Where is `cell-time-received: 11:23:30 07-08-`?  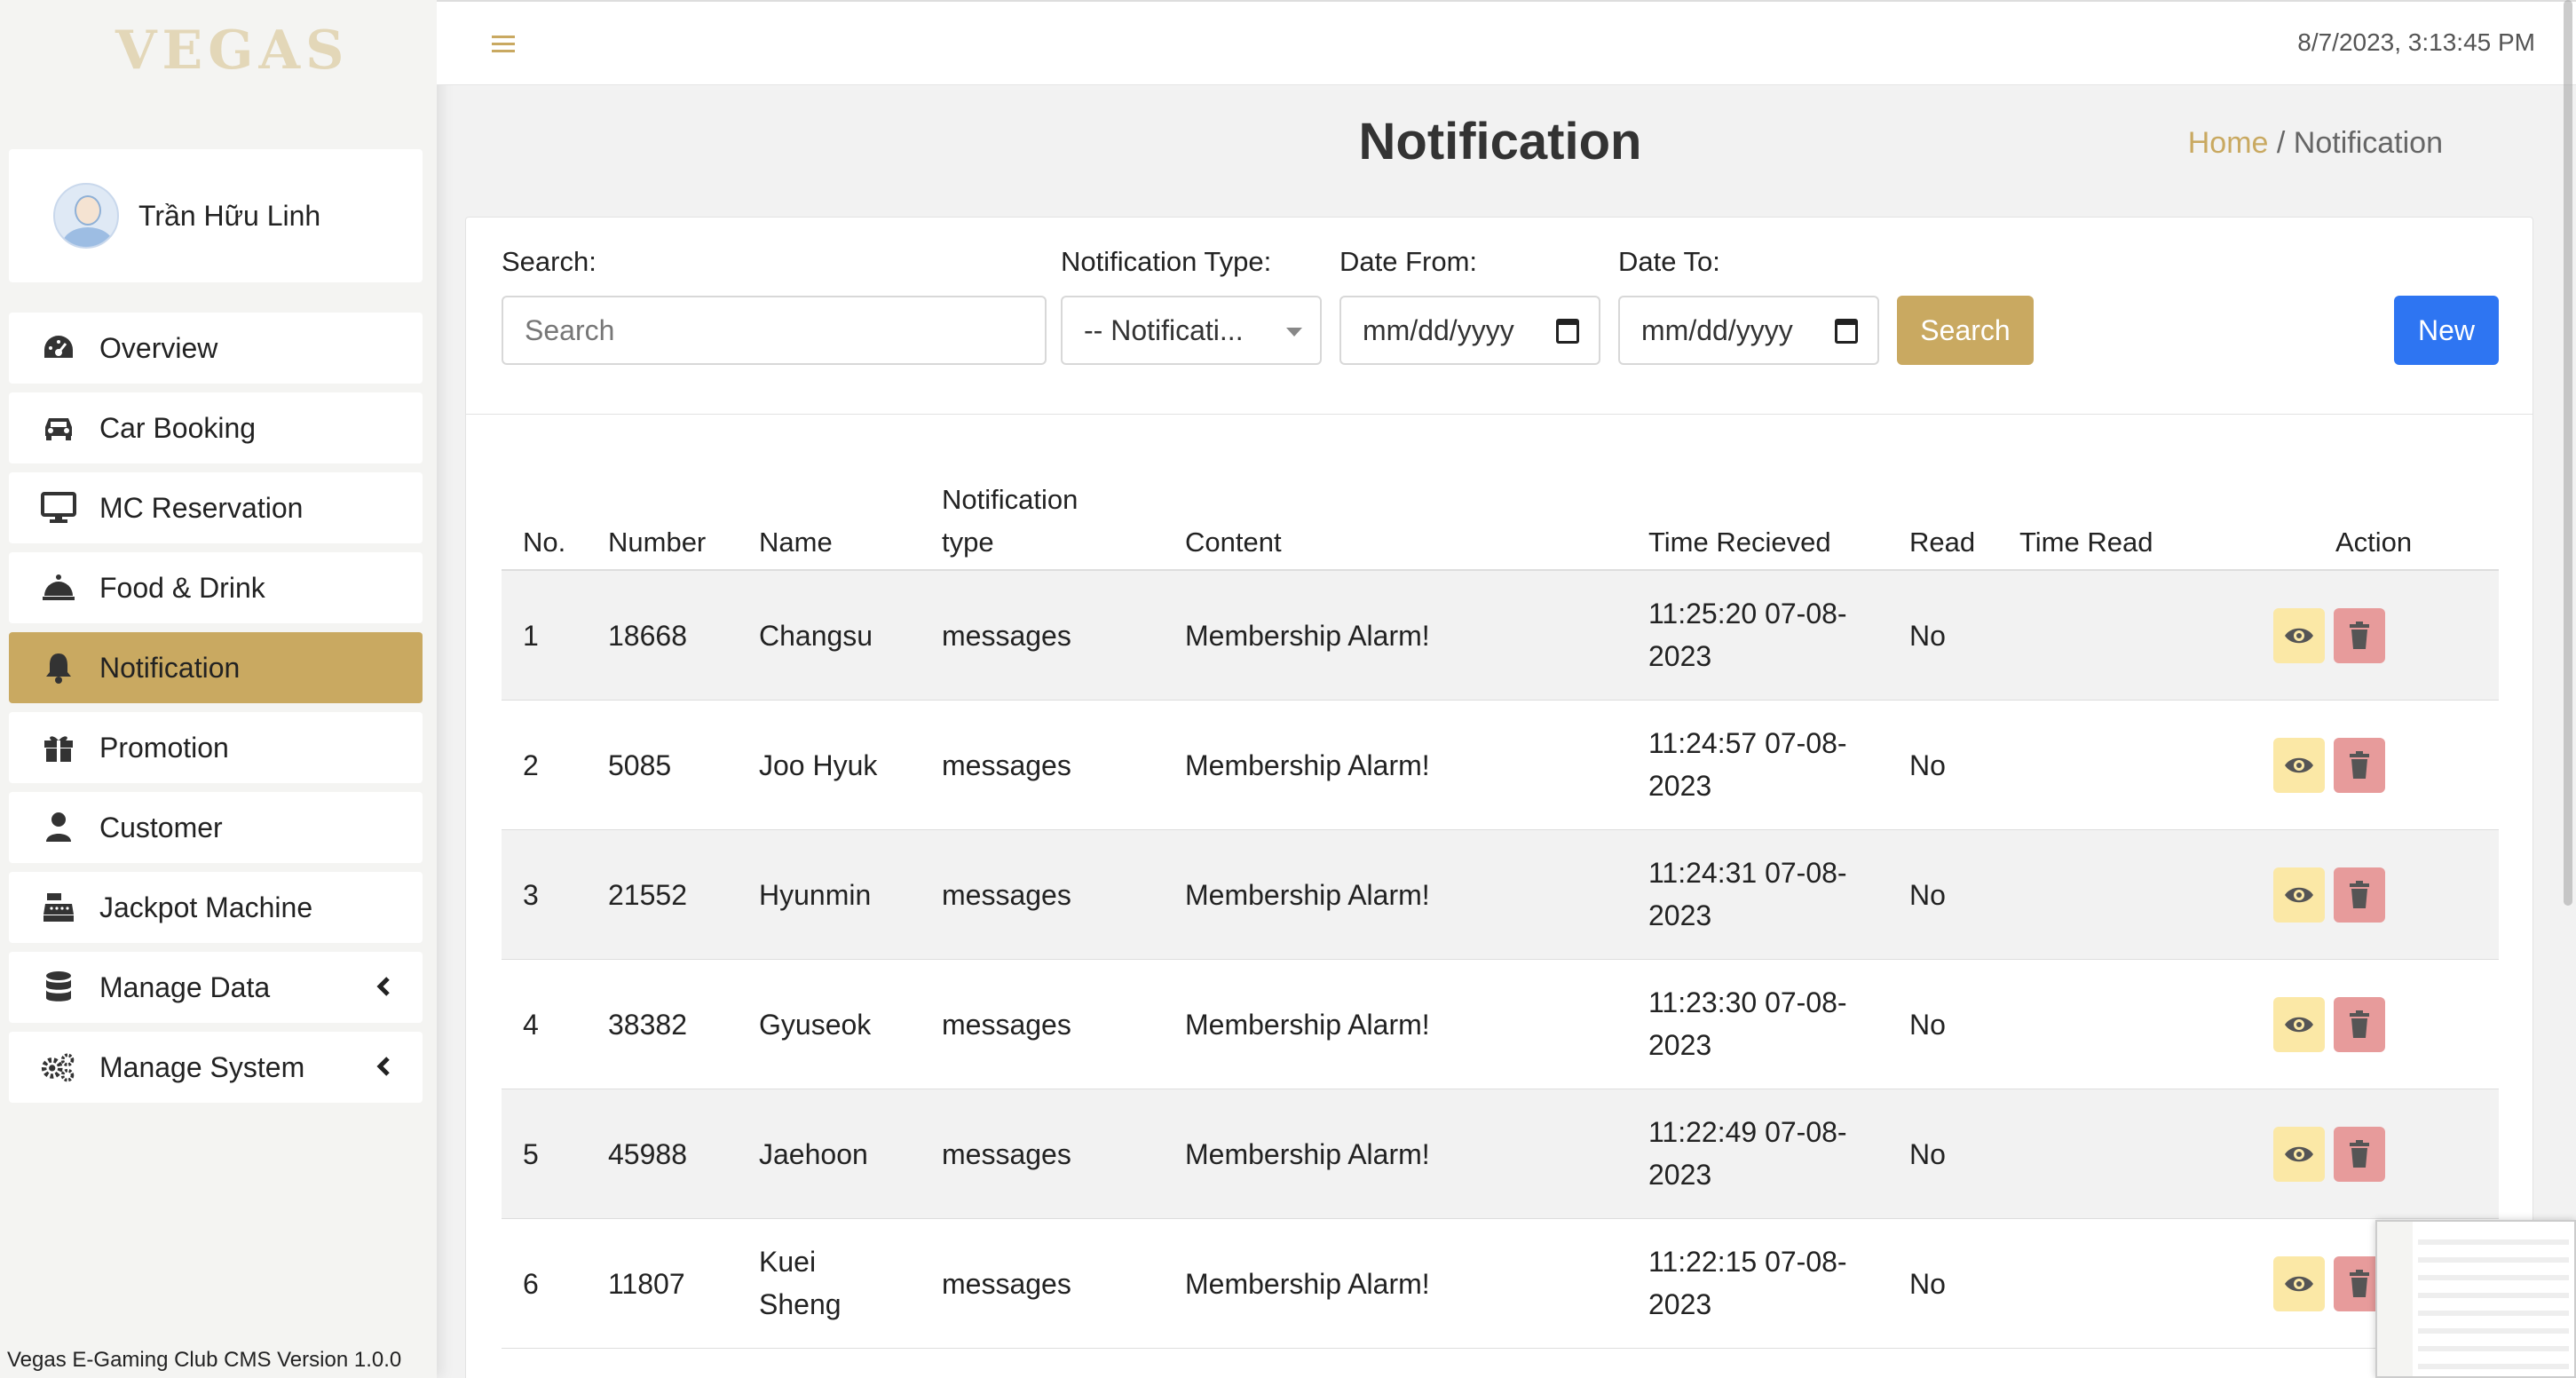 cell-time-received: 11:23:30 07-08- is located at coordinates (1747, 1002).